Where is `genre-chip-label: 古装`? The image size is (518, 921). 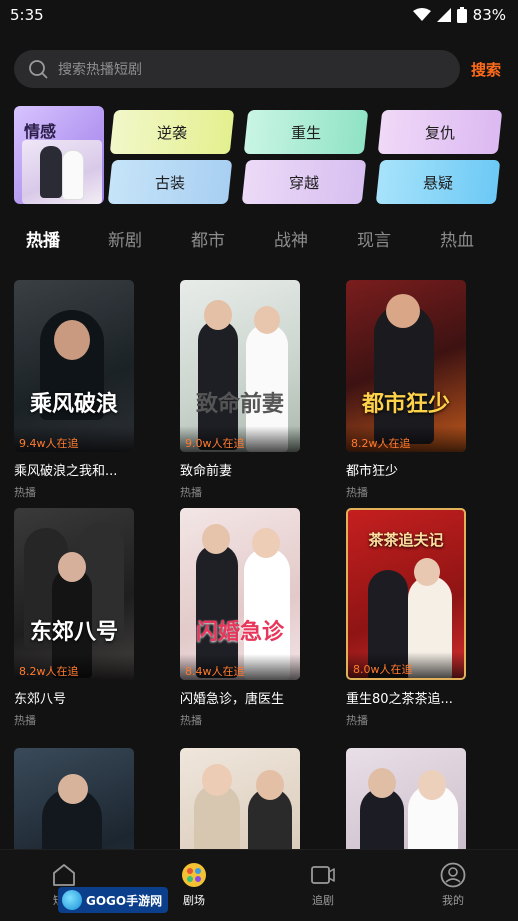 genre-chip-label: 古装 is located at coordinates (169, 182).